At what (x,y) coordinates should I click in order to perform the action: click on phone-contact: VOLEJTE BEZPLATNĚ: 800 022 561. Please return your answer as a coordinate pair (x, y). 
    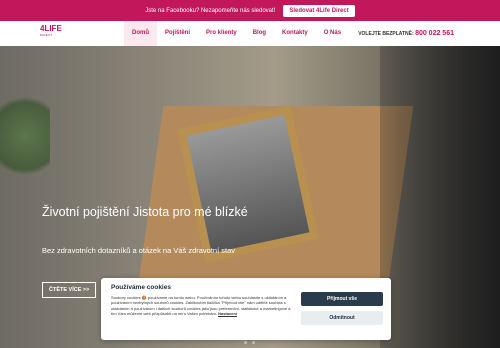
    Looking at the image, I should click on (406, 34).